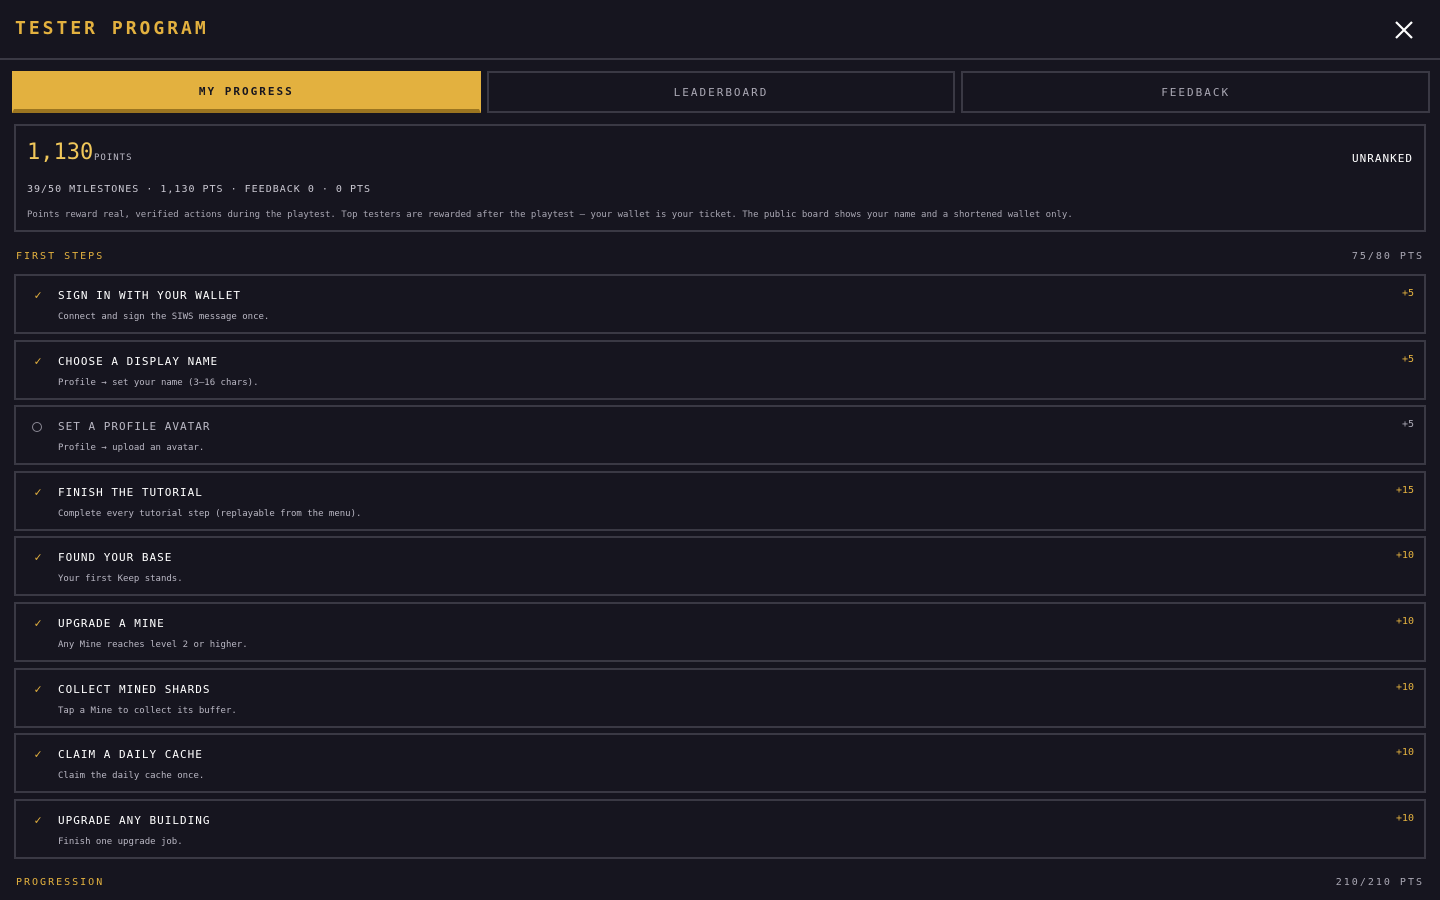 Image resolution: width=1440 pixels, height=900 pixels. What do you see at coordinates (131, 776) in the screenshot?
I see `milestone-description: Claim the daily cache once.` at bounding box center [131, 776].